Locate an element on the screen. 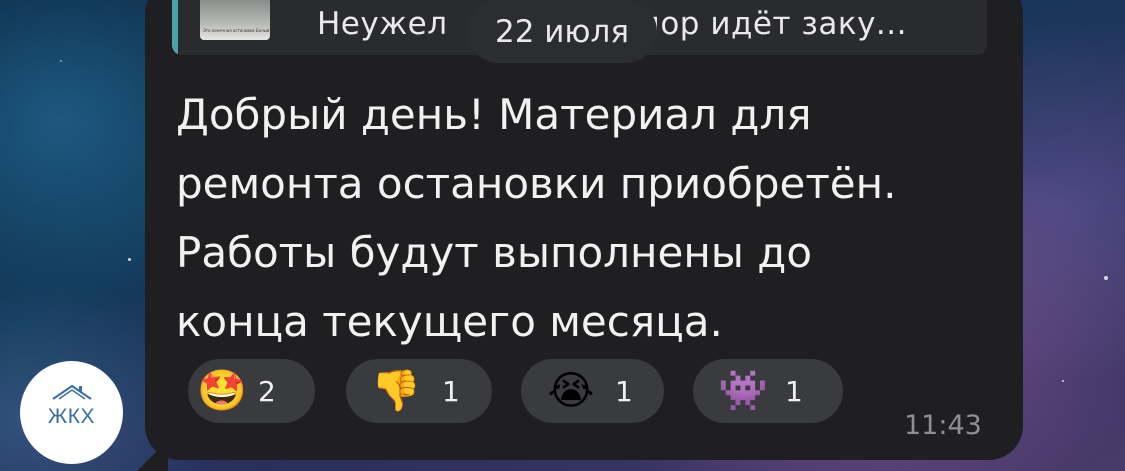  reaction-star-struck: 🤩 2 is located at coordinates (251, 391).